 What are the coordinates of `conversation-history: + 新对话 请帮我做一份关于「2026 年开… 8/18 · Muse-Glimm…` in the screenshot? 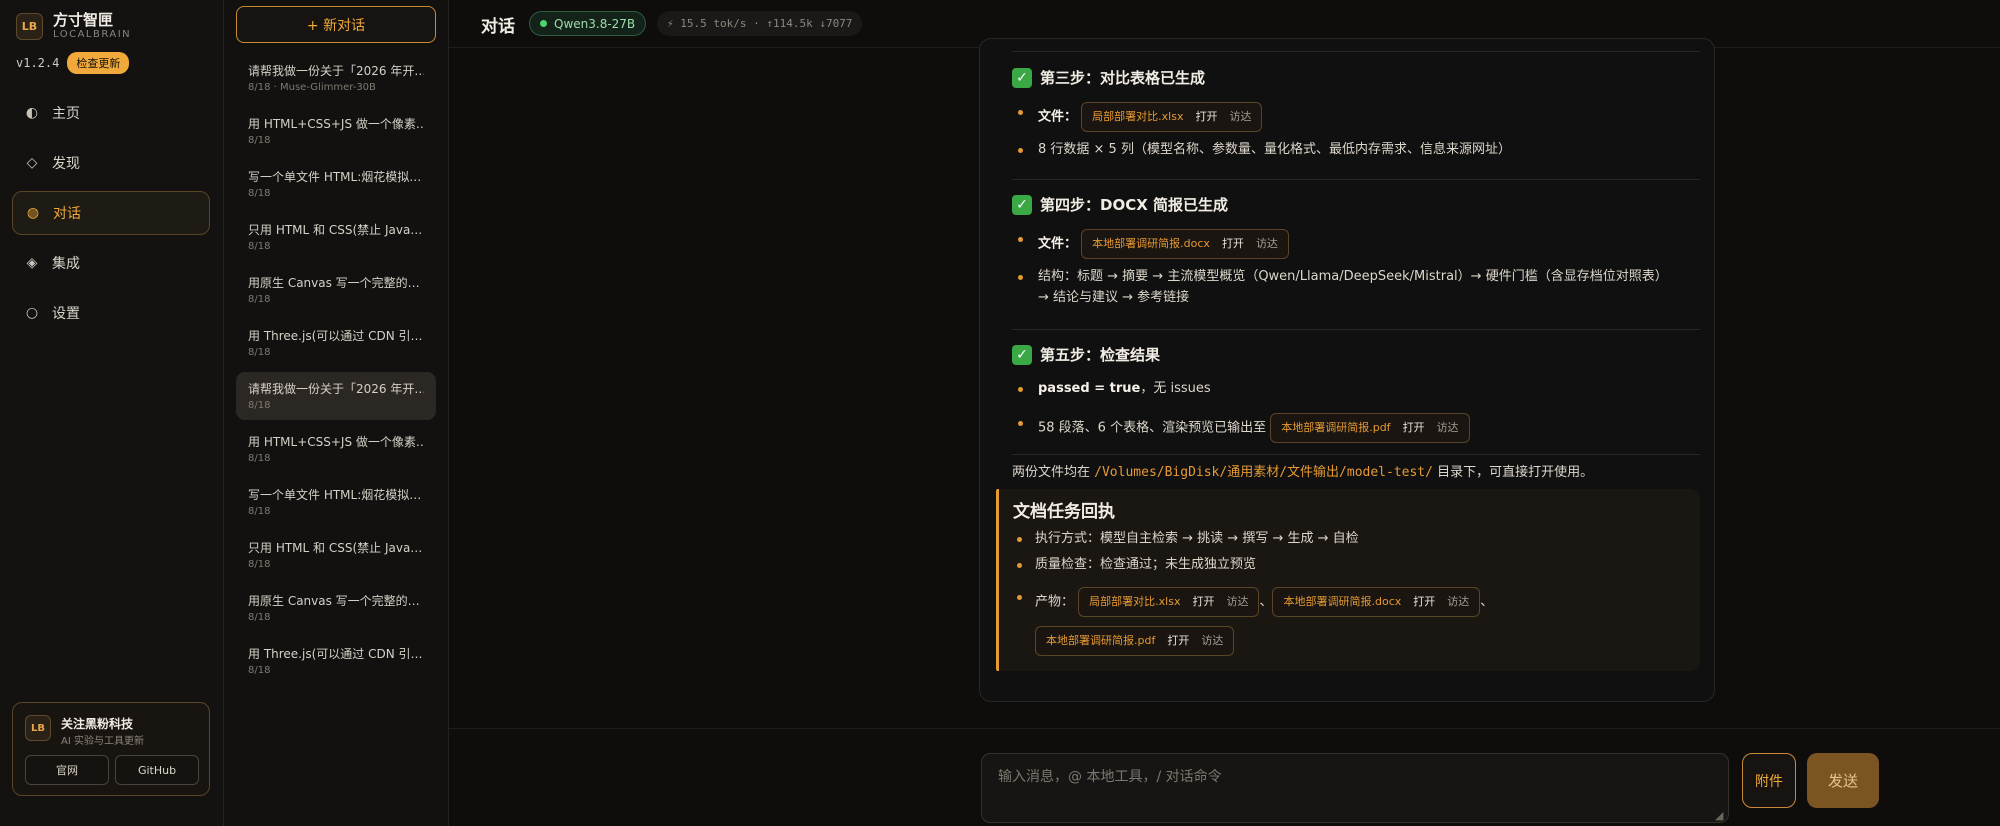 It's located at (336, 413).